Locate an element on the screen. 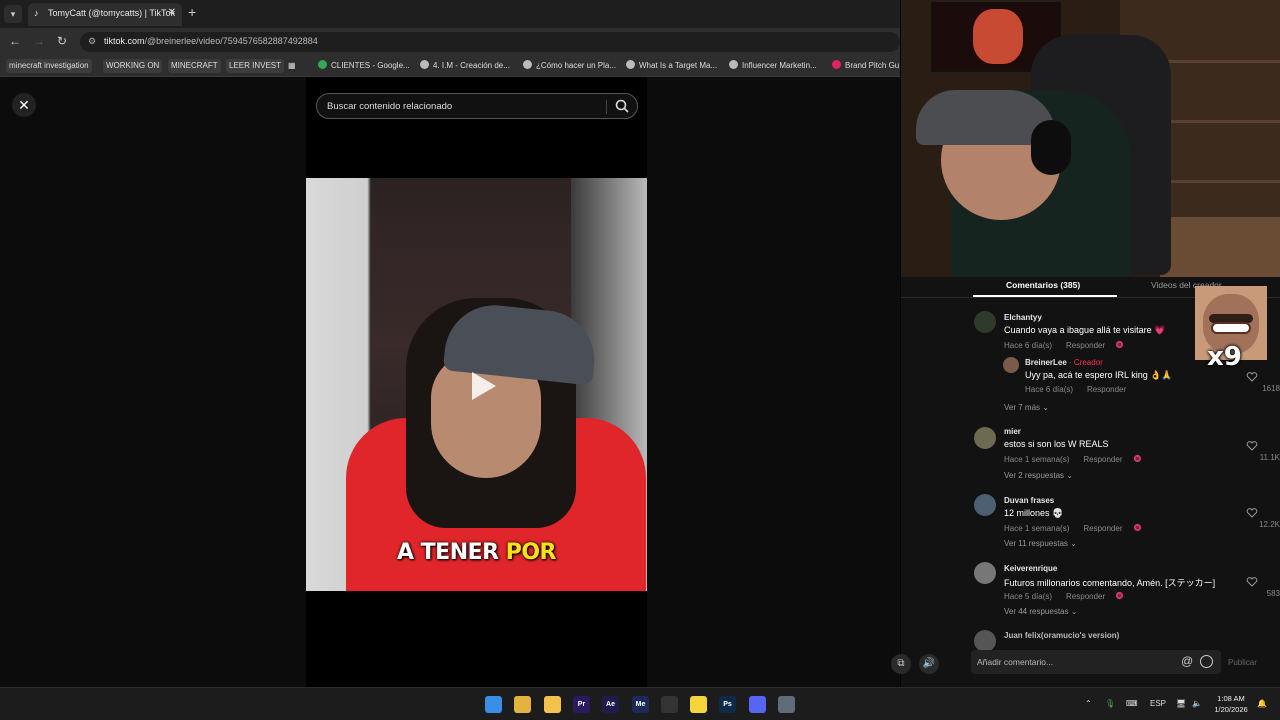 The image size is (1280, 720). comment-username: BreinerLee · Creador is located at coordinates (1064, 362).